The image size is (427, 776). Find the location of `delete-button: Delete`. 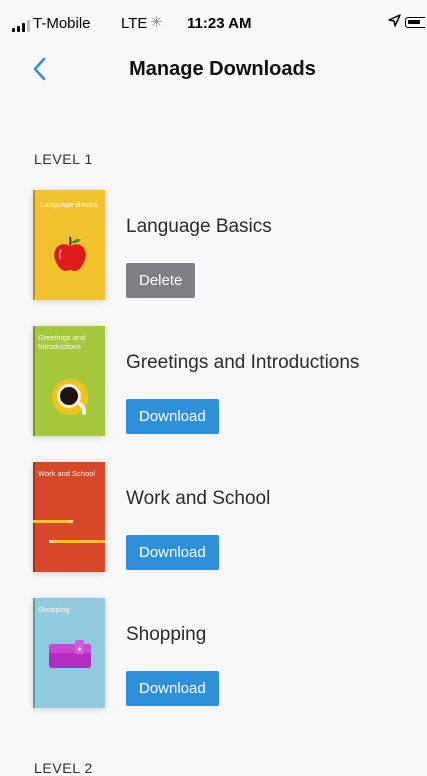

delete-button: Delete is located at coordinates (161, 280).